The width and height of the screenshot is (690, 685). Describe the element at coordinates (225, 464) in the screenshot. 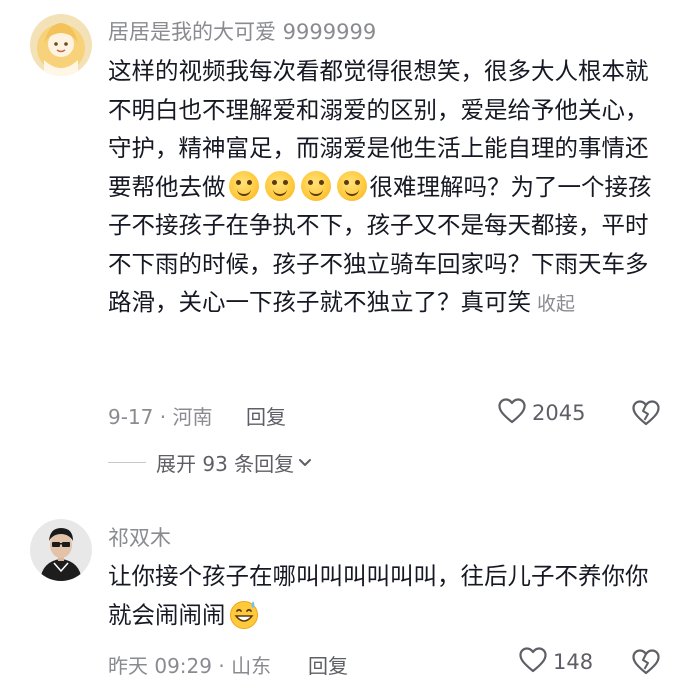

I see `expand-replies-label: 展开 93 条回复` at that location.